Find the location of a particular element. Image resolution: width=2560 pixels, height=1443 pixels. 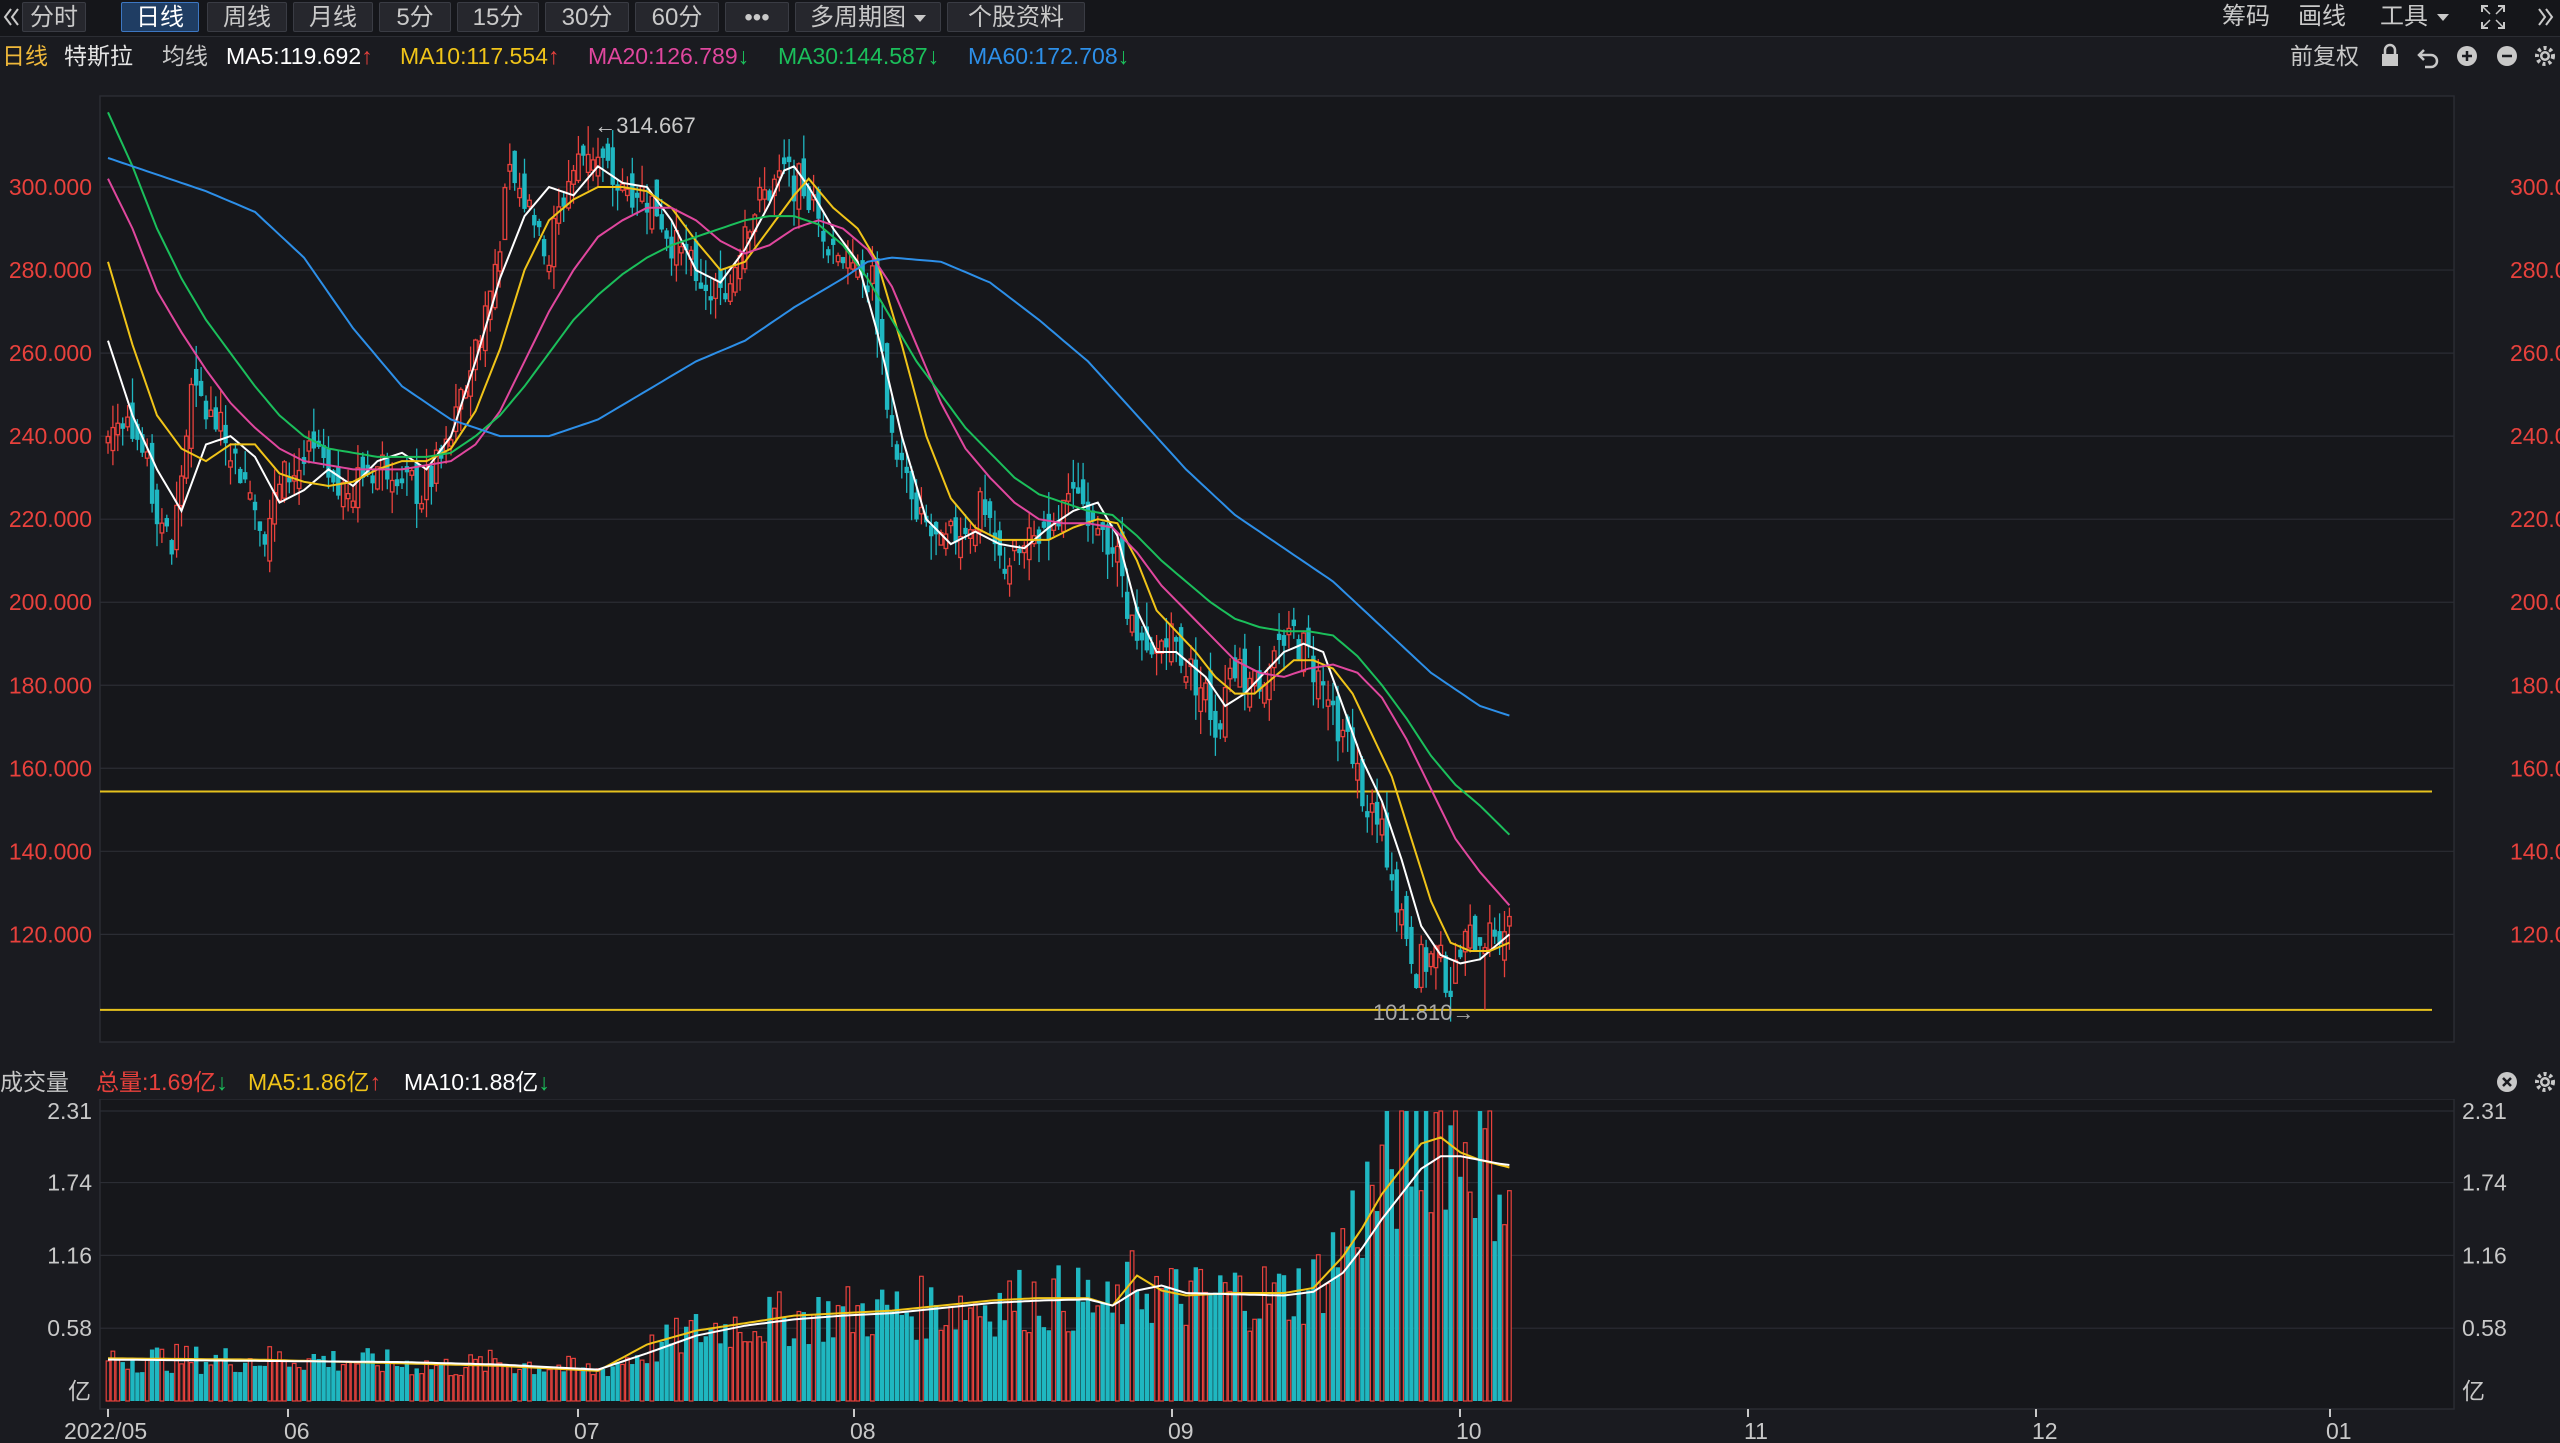

period-label: 日线 is located at coordinates (25, 56).